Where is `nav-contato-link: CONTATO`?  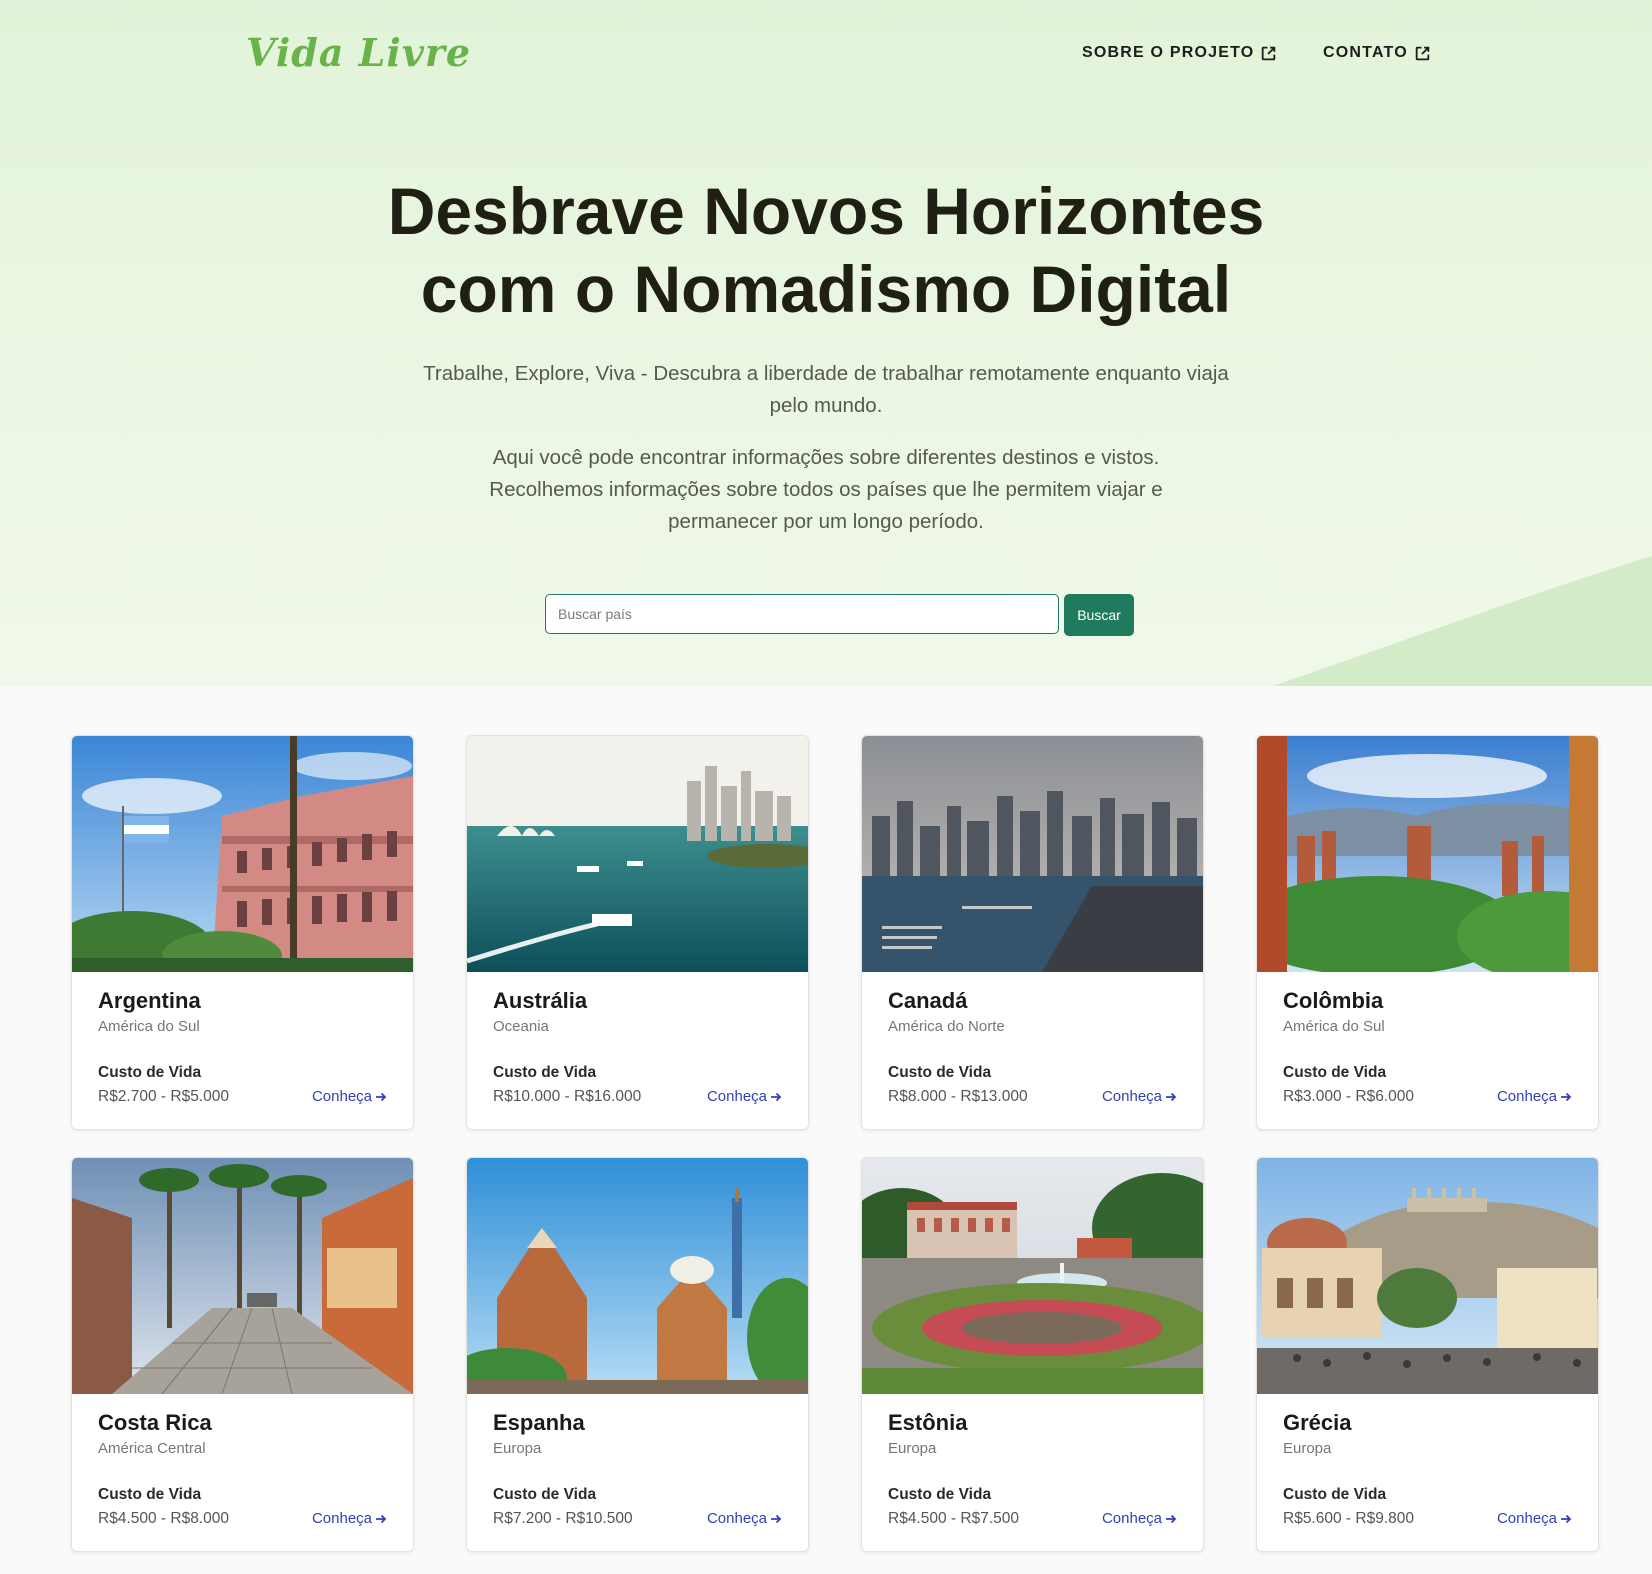 nav-contato-link: CONTATO is located at coordinates (1377, 53).